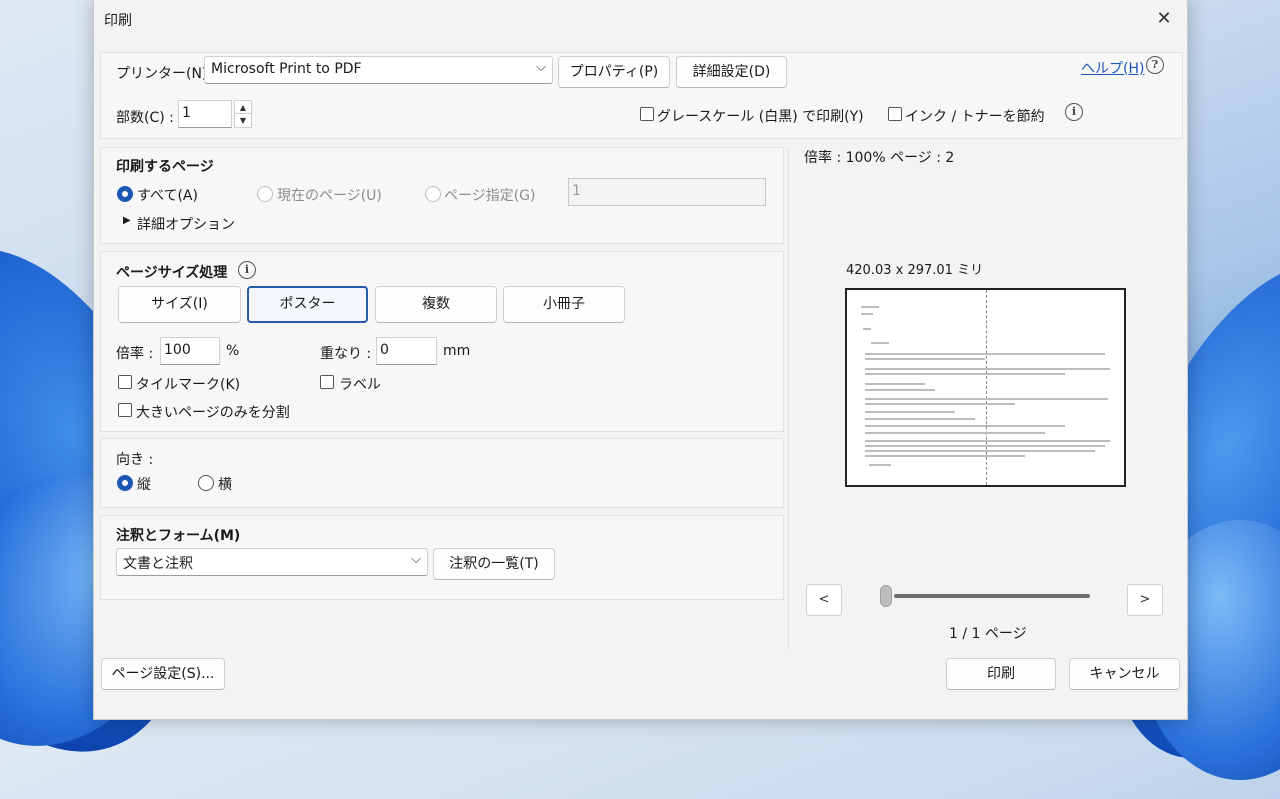 This screenshot has height=799, width=1280. What do you see at coordinates (158, 564) in the screenshot?
I see `annotations-value: 文書と注釈` at bounding box center [158, 564].